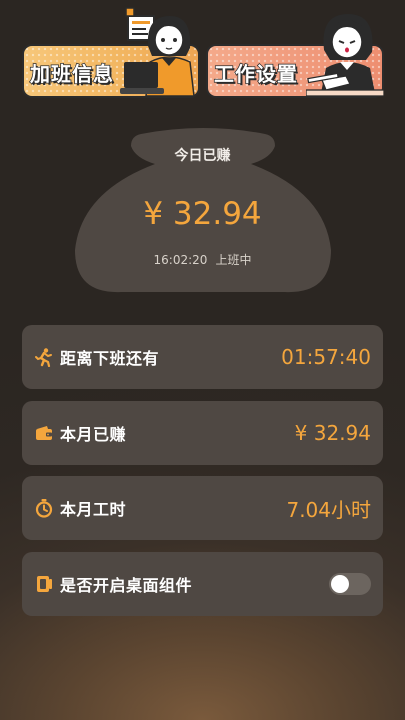  What do you see at coordinates (202, 508) in the screenshot?
I see `month-hours-row: 本月工时 7.04小时` at bounding box center [202, 508].